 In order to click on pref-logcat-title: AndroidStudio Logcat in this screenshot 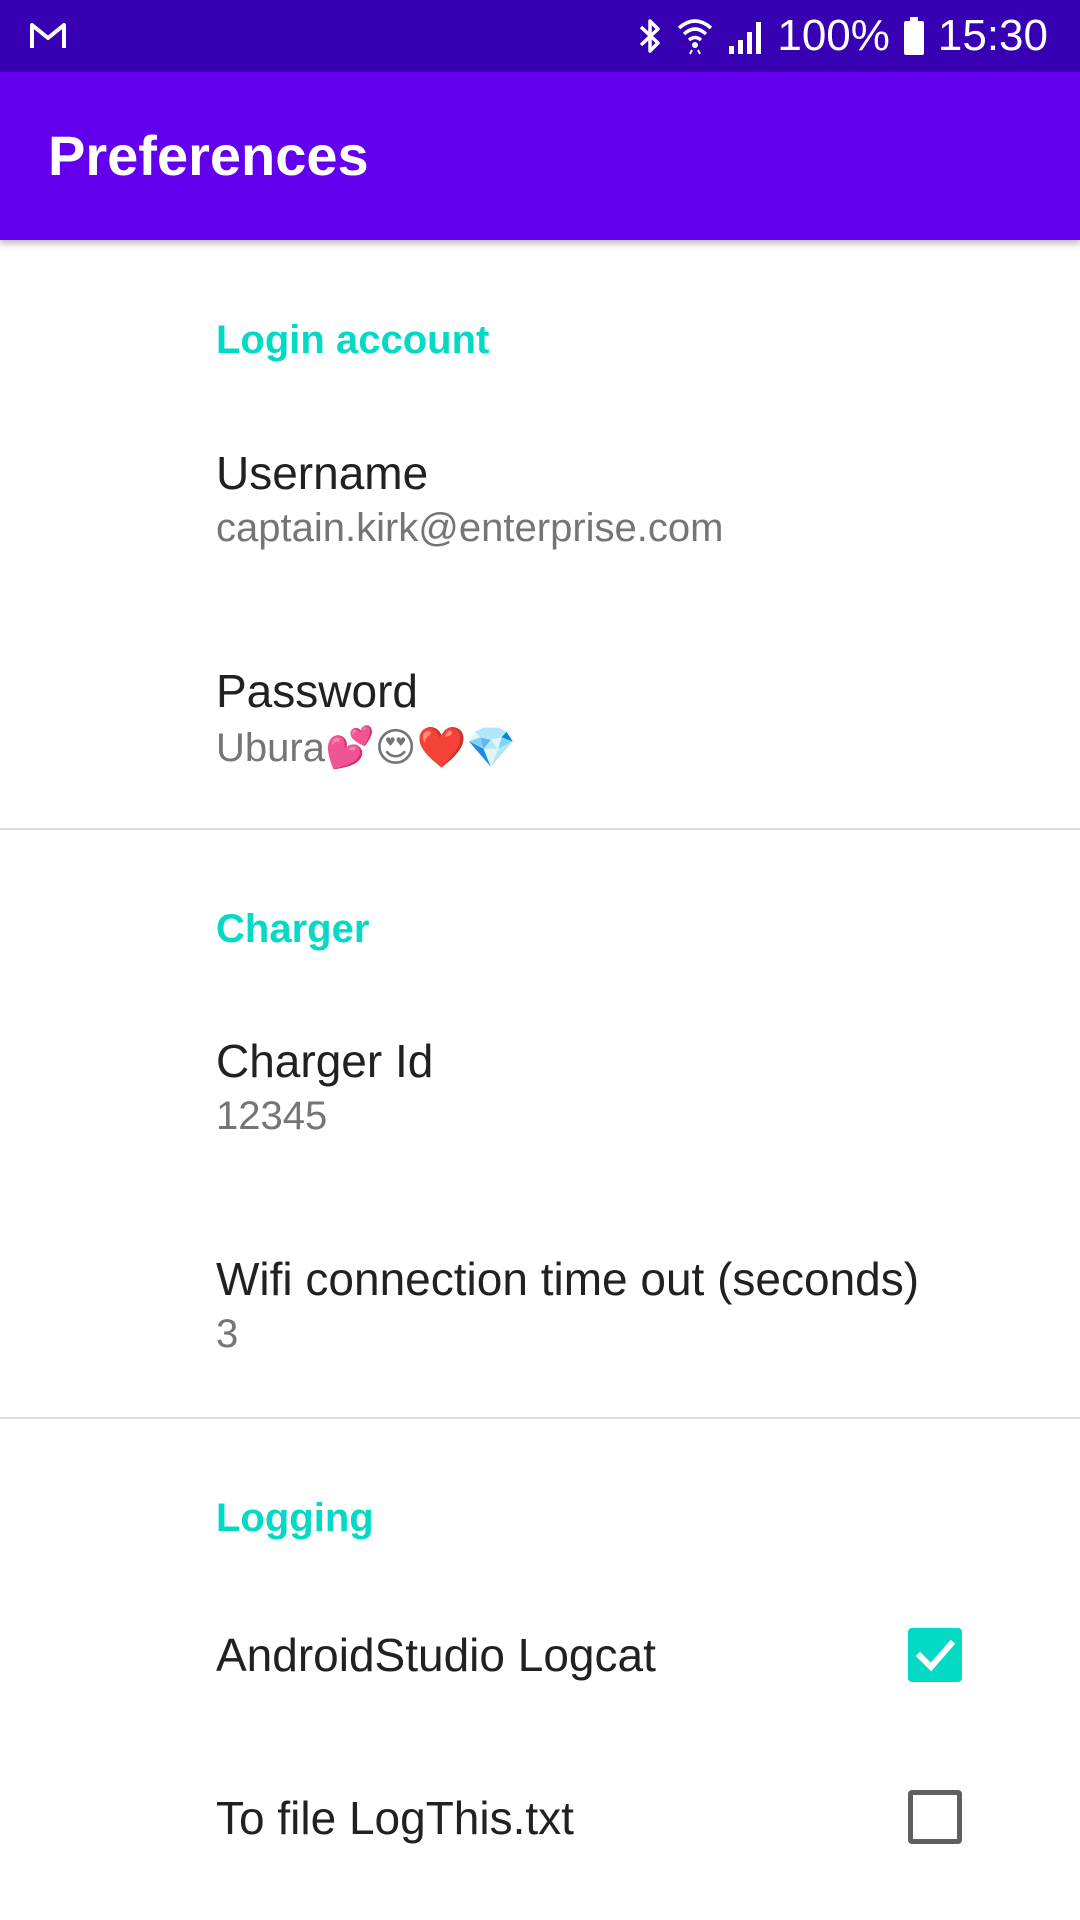, I will do `click(436, 1655)`.